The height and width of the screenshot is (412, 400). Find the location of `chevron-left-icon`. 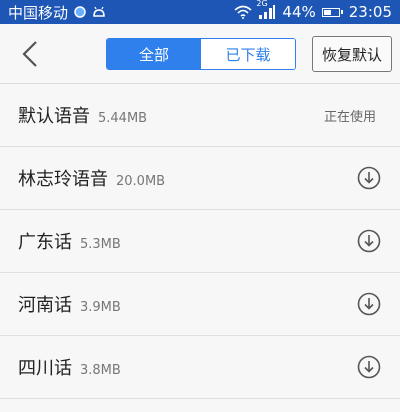

chevron-left-icon is located at coordinates (29, 54).